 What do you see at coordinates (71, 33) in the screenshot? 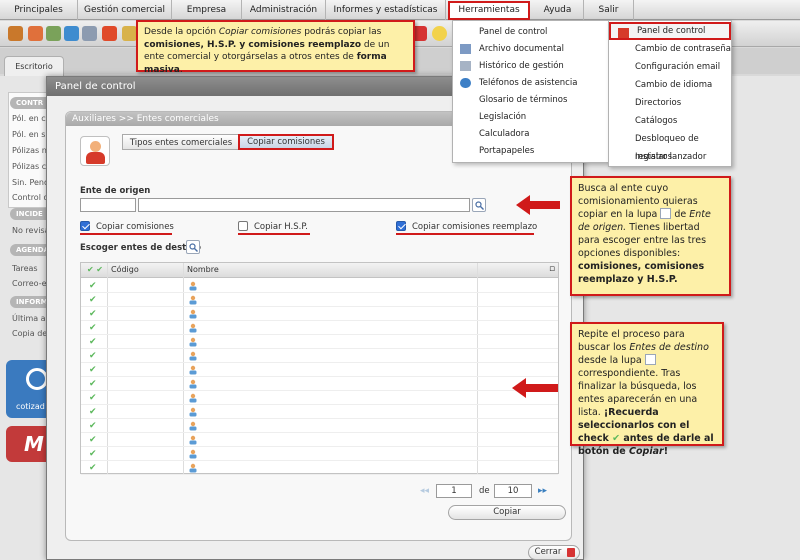
I see `folder-icon` at bounding box center [71, 33].